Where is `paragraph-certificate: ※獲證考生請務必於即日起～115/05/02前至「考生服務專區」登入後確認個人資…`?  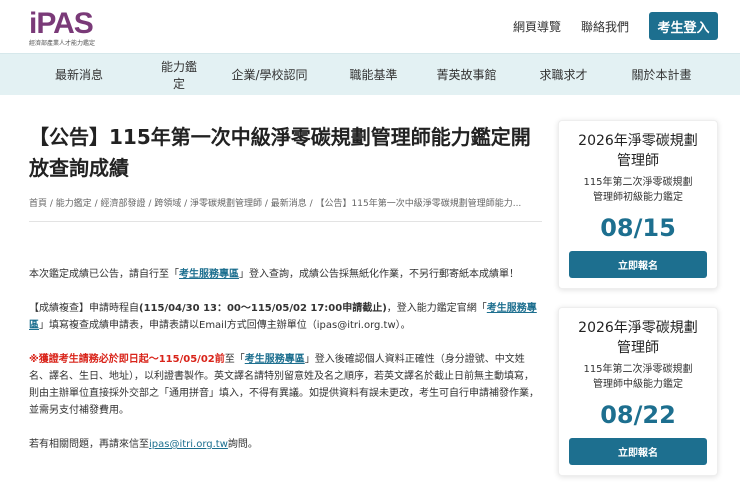
paragraph-certificate: ※獲證考生請務必於即日起～115/05/02前至「考生服務專區」登入後確認個人資… is located at coordinates (285, 385).